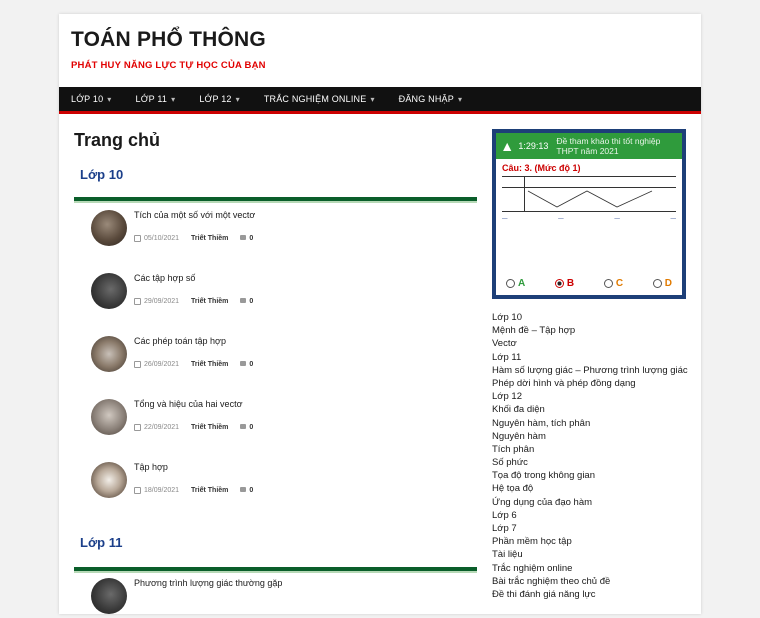 Image resolution: width=760 pixels, height=618 pixels. I want to click on sidebar-link: Bài trắc nghiệm theo chủ đề, so click(592, 581).